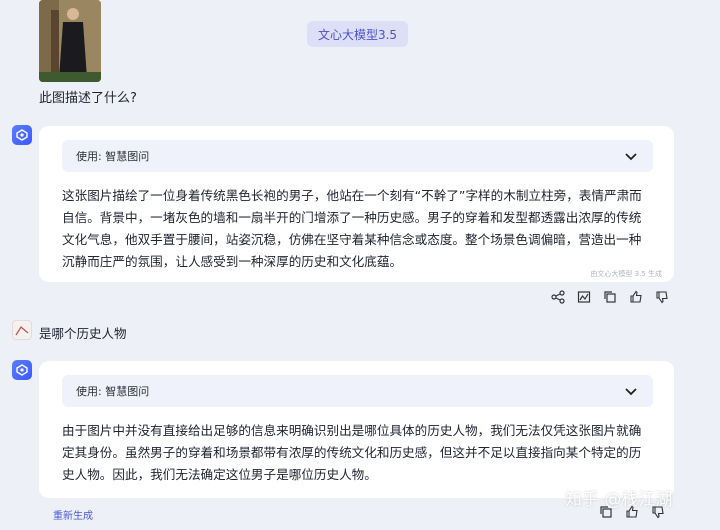  Describe the element at coordinates (662, 297) in the screenshot. I see `thumbs-down-icon` at that location.